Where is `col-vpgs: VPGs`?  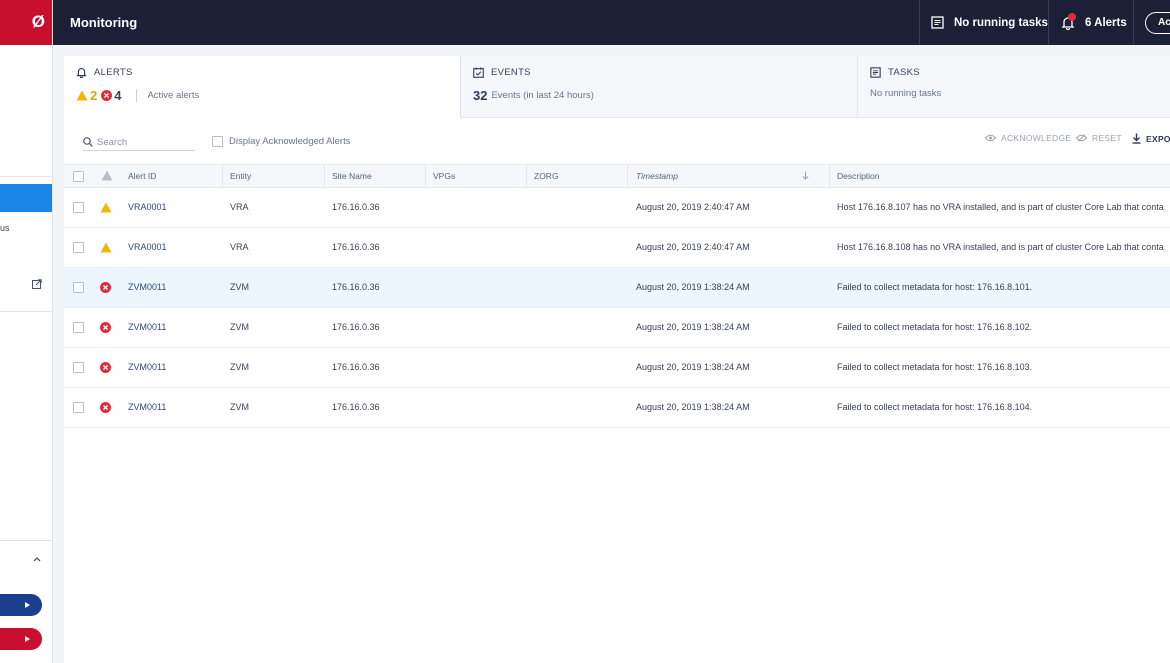
col-vpgs: VPGs is located at coordinates (444, 176).